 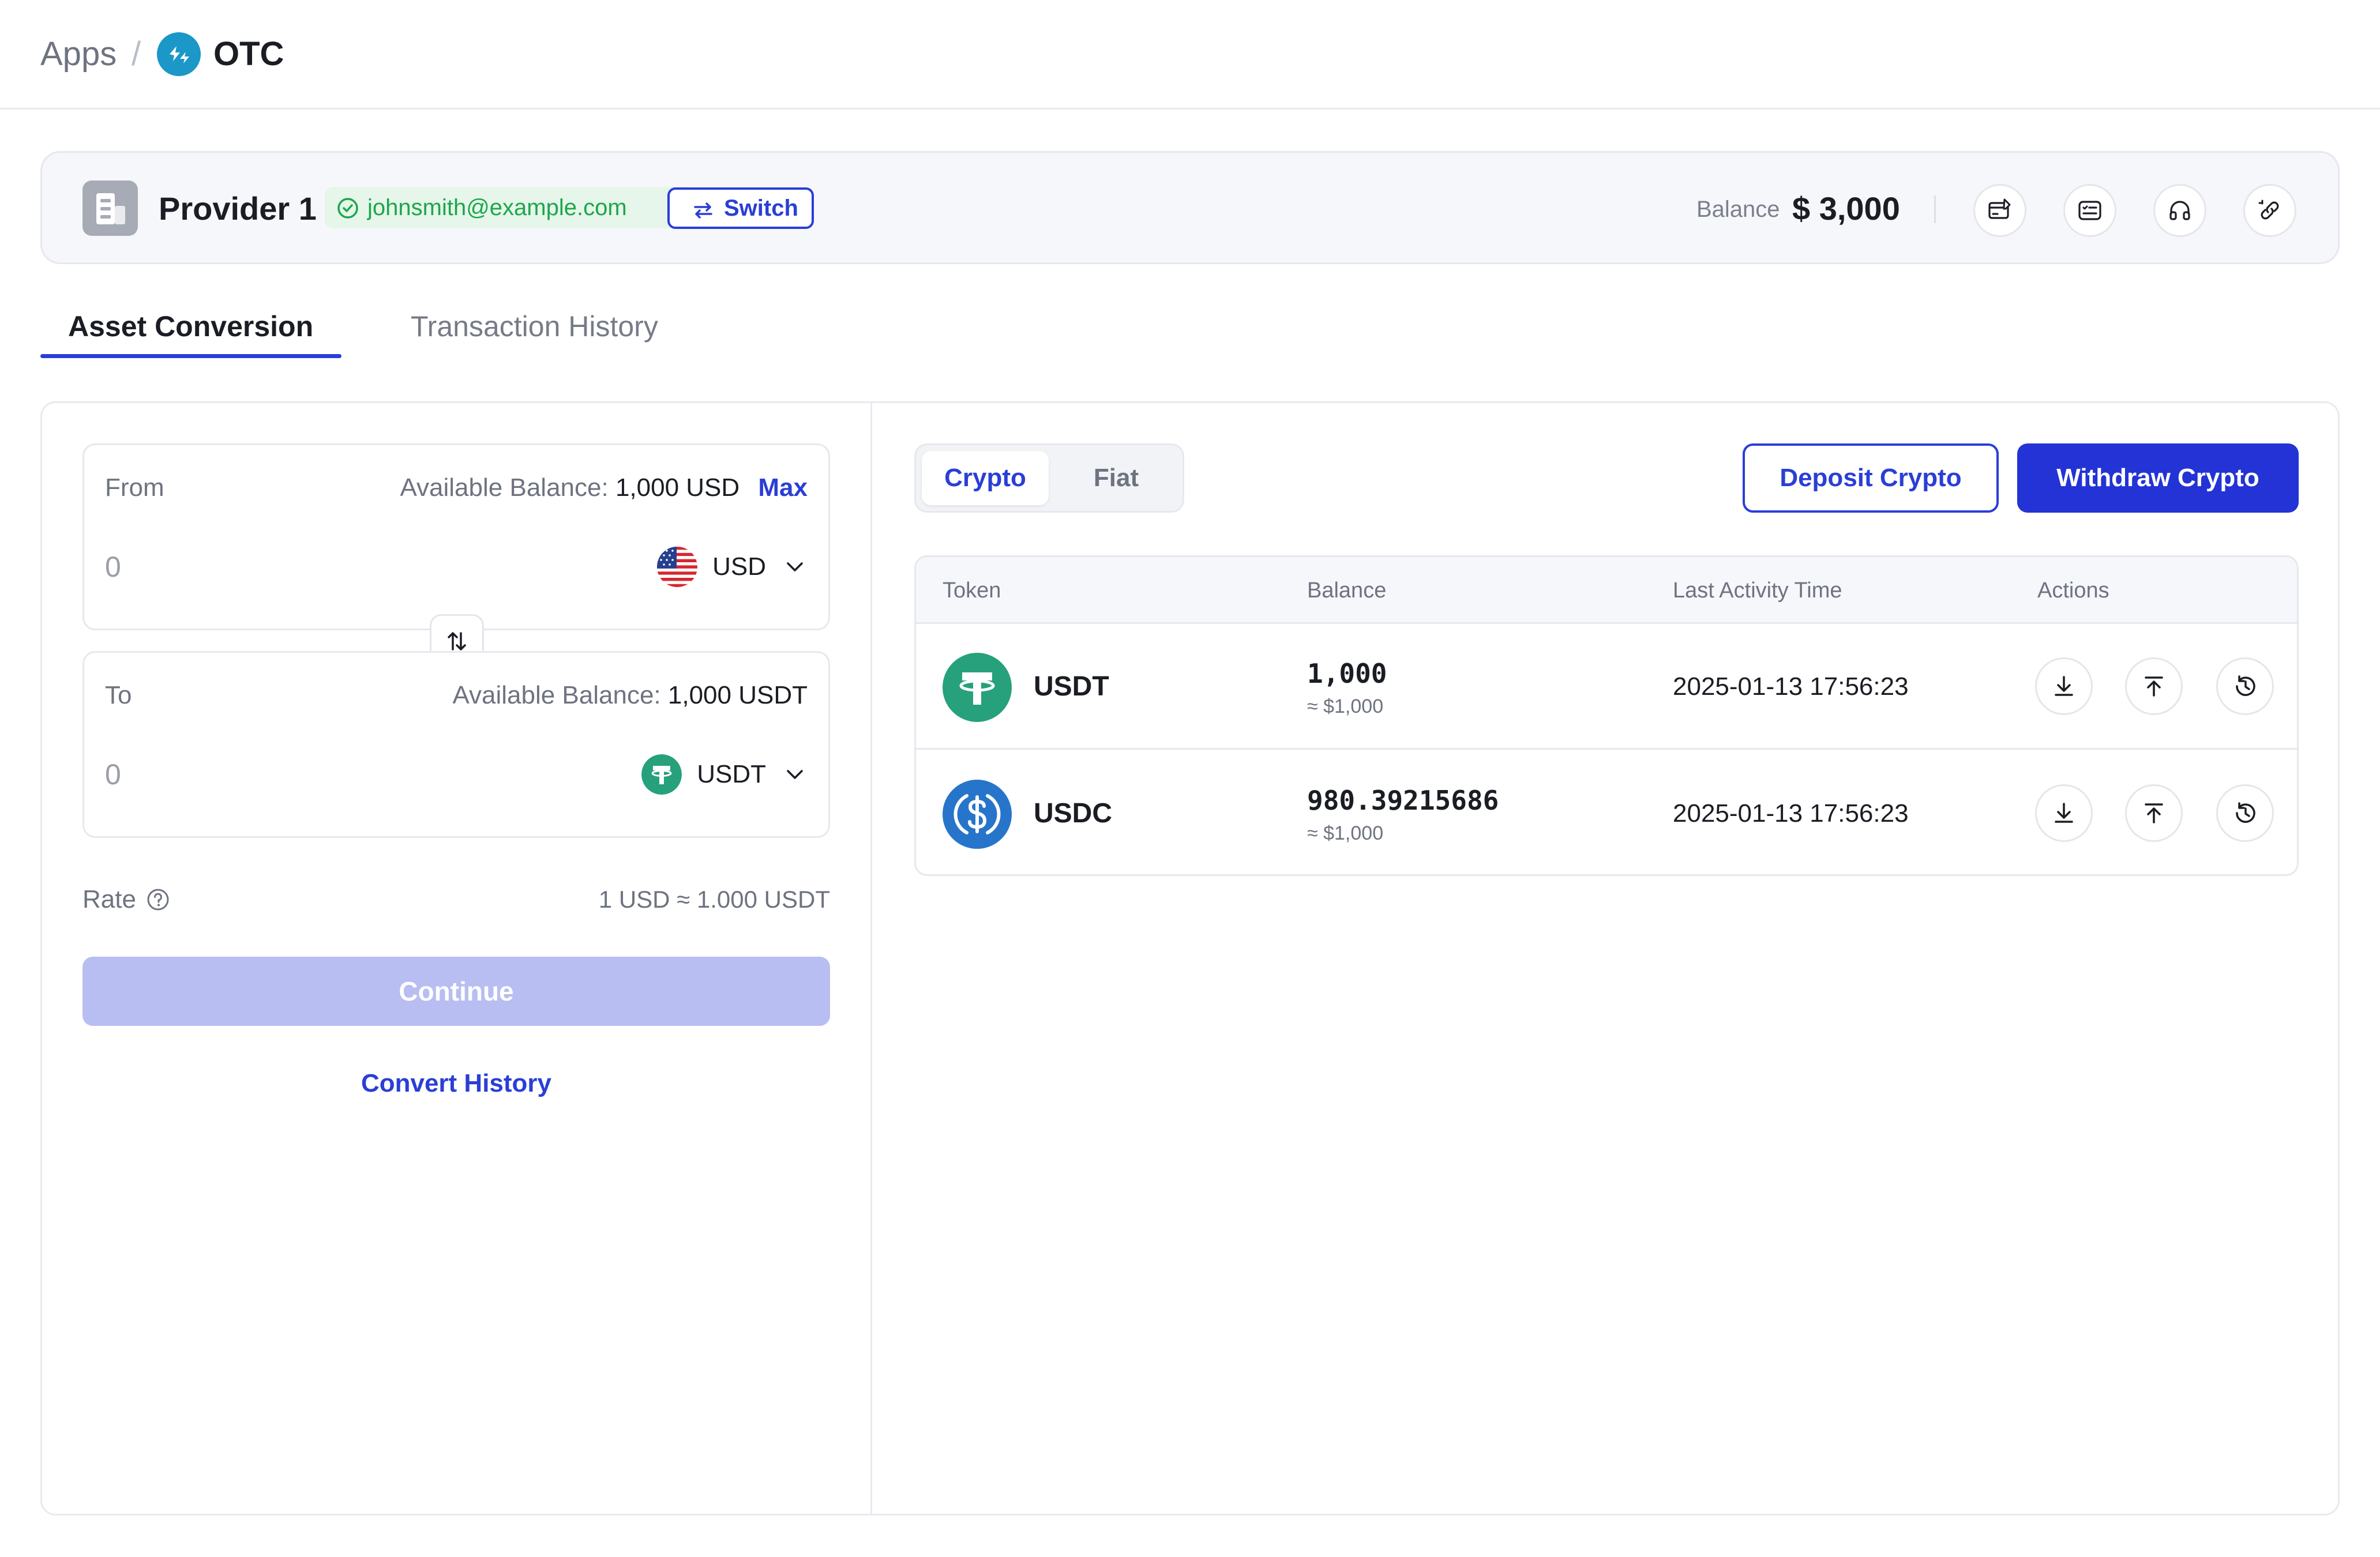 What do you see at coordinates (248, 54) in the screenshot?
I see `breadcrumb-current: OTC` at bounding box center [248, 54].